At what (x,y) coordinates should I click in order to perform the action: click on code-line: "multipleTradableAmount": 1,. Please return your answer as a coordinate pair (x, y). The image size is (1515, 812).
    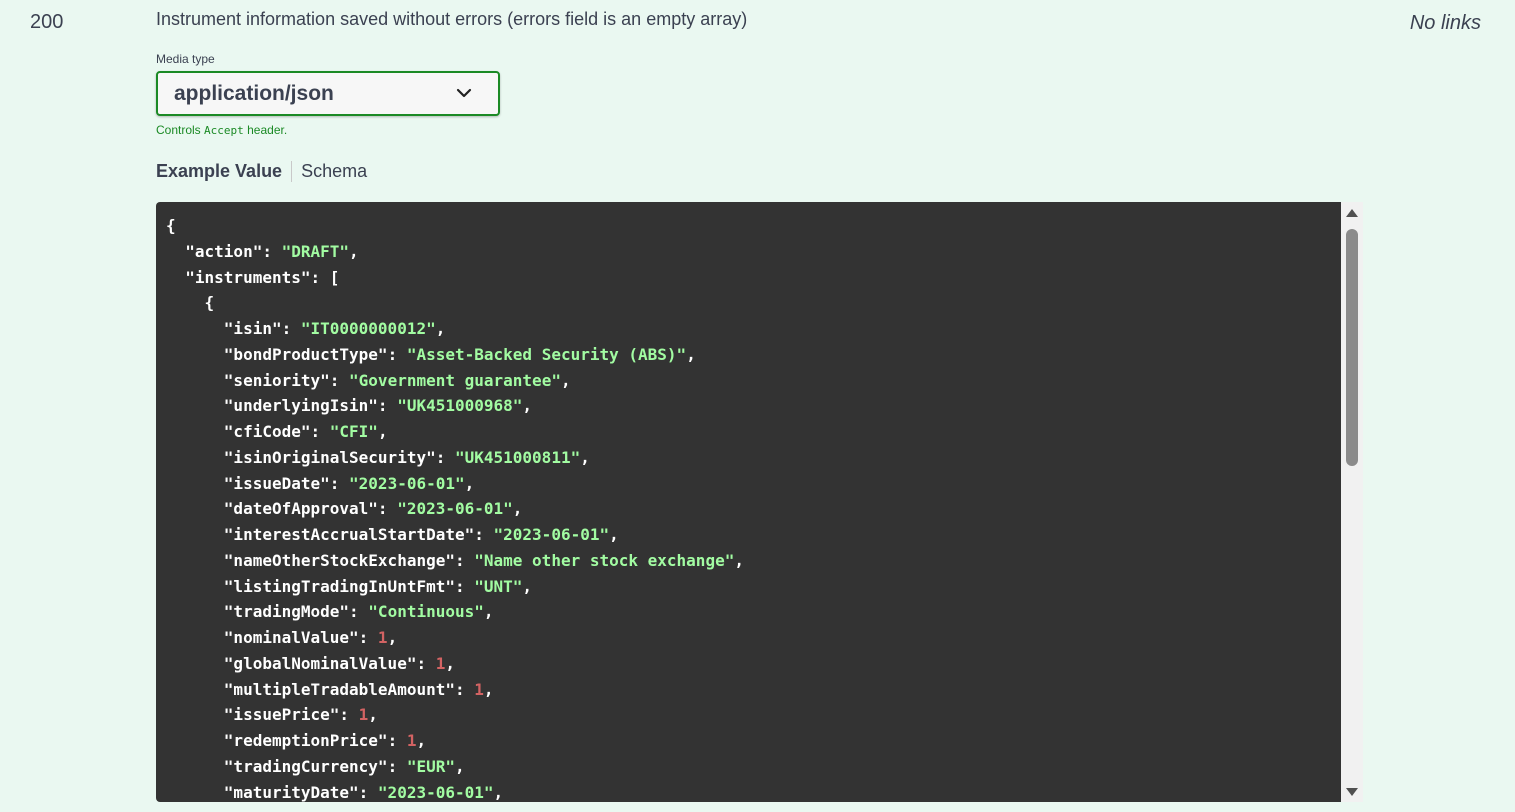
    Looking at the image, I should click on (358, 689).